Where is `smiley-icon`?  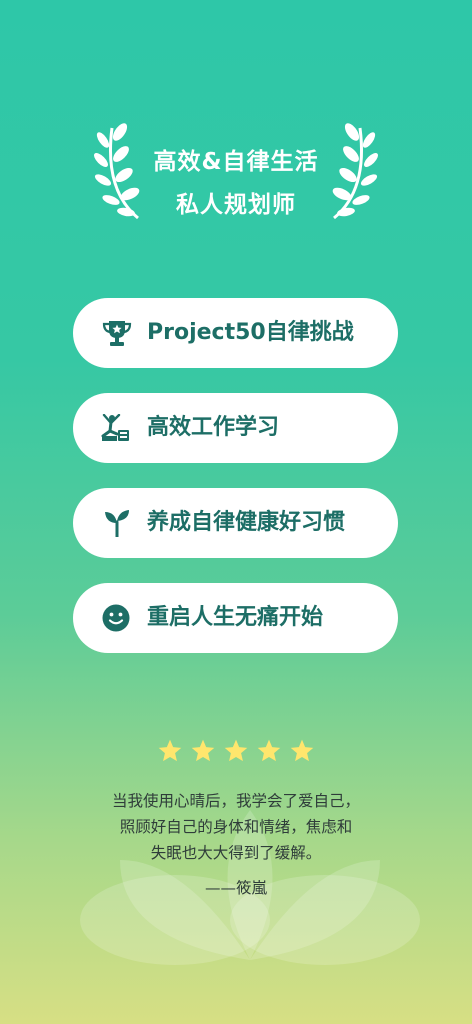
smiley-icon is located at coordinates (116, 618).